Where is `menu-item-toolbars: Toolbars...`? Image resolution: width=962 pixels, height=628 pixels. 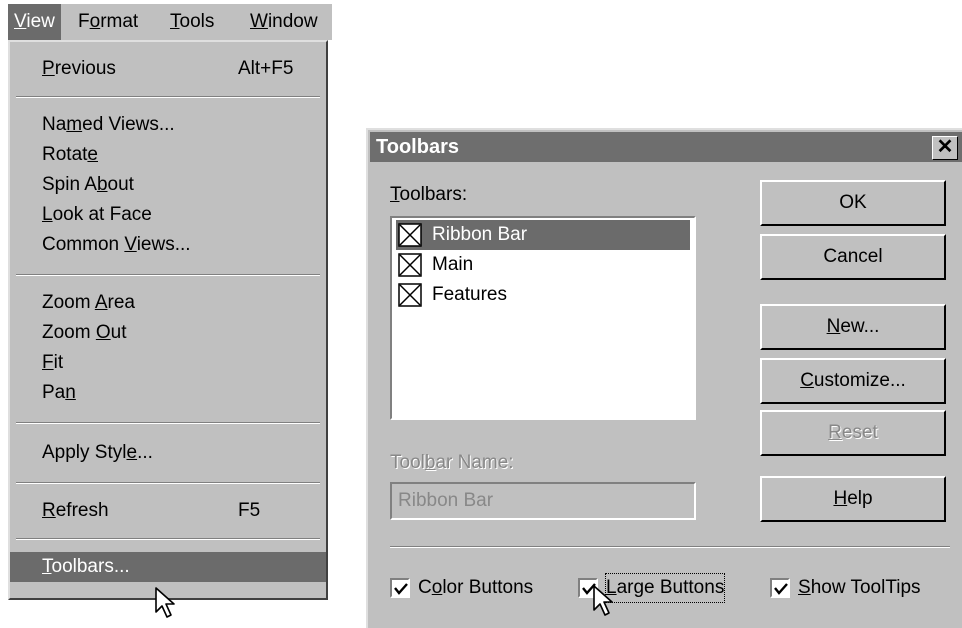 menu-item-toolbars: Toolbars... is located at coordinates (168, 567).